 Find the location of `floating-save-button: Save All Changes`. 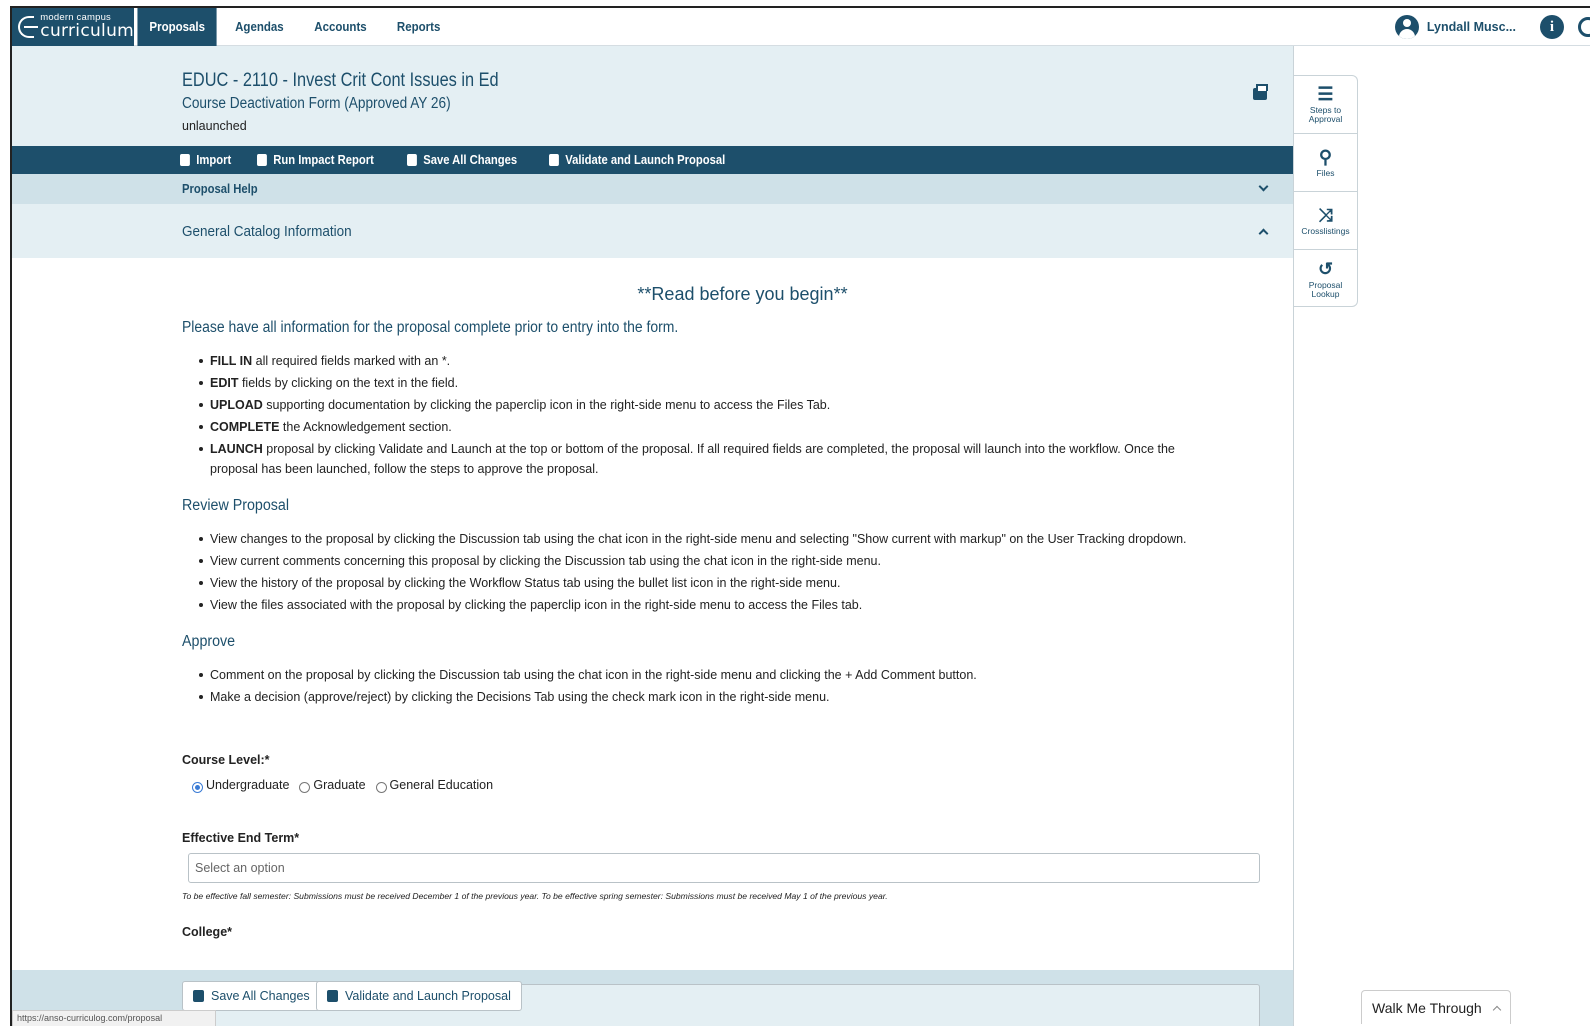

floating-save-button: Save All Changes is located at coordinates (251, 996).